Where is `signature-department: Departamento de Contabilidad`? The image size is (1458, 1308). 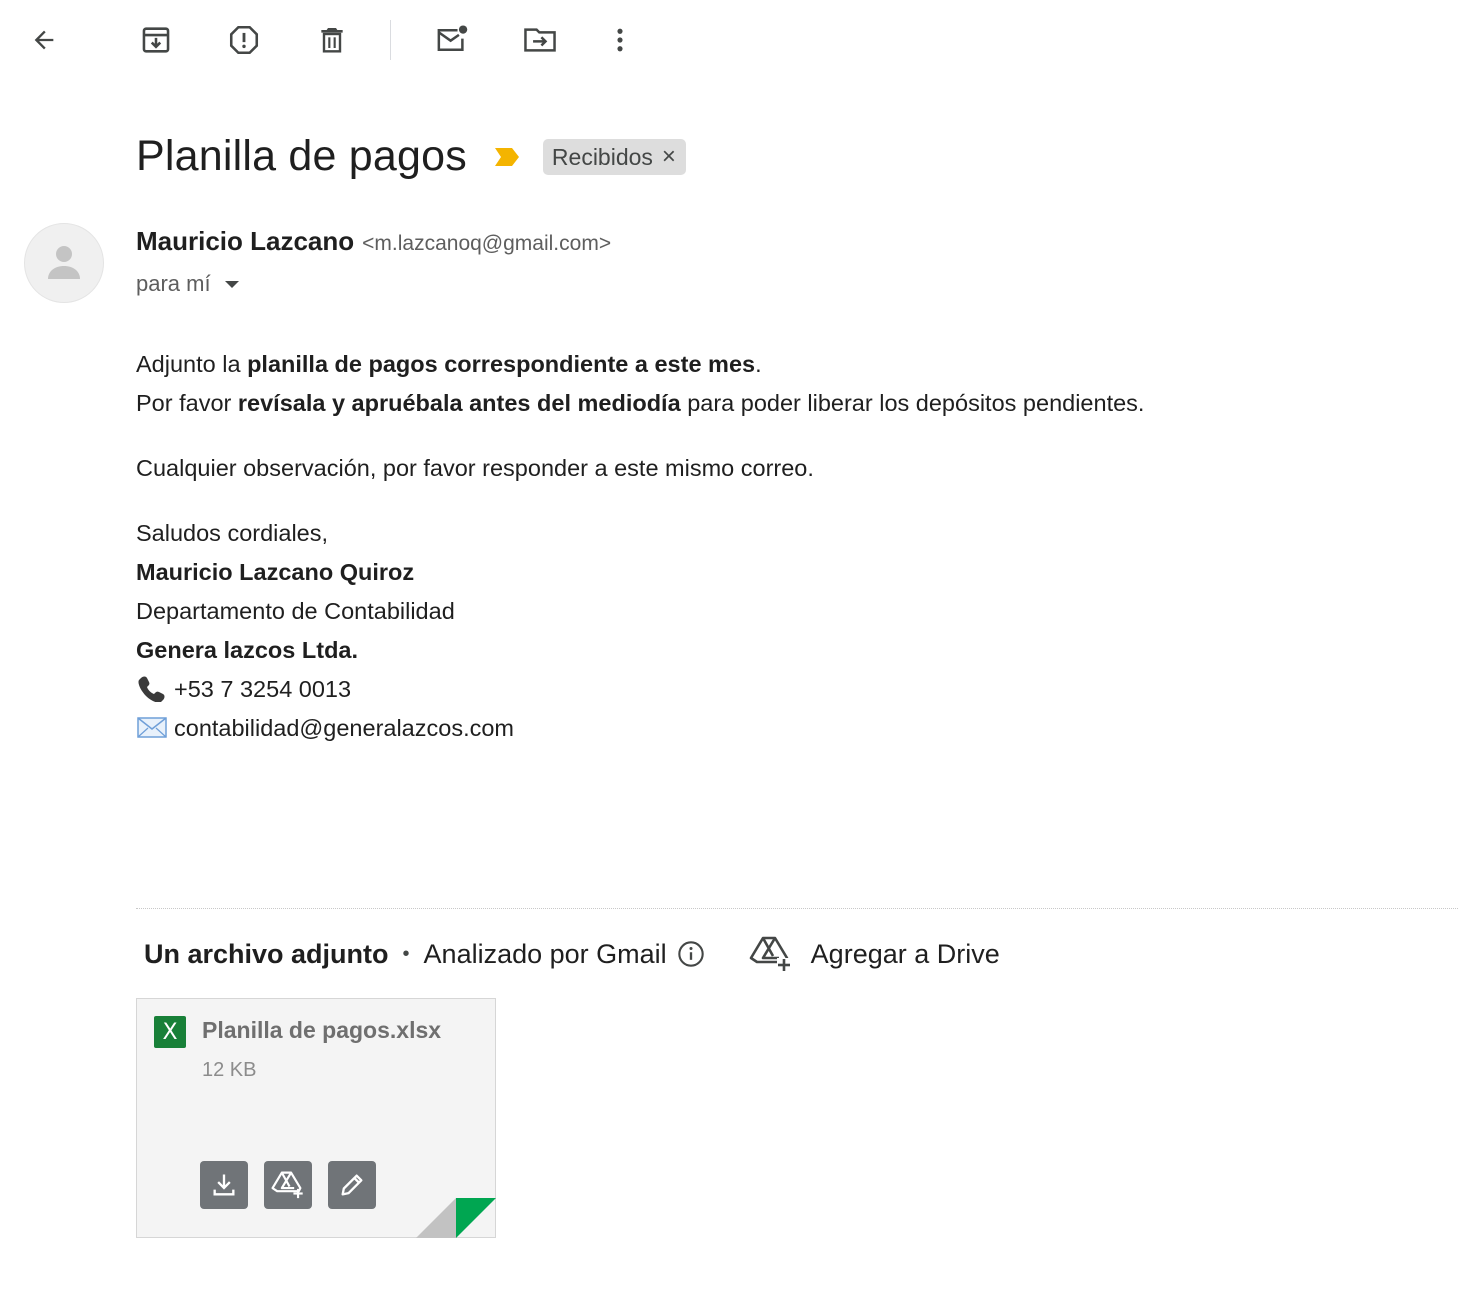 signature-department: Departamento de Contabilidad is located at coordinates (295, 611).